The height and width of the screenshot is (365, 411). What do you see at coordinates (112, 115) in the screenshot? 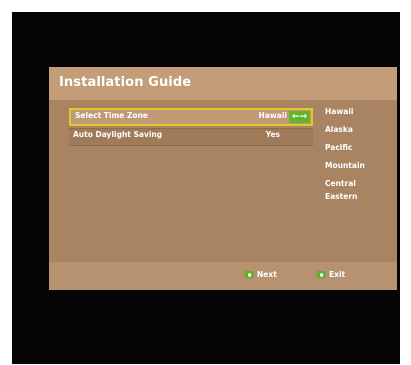
I see `time-zone-label: Select Time Zone` at bounding box center [112, 115].